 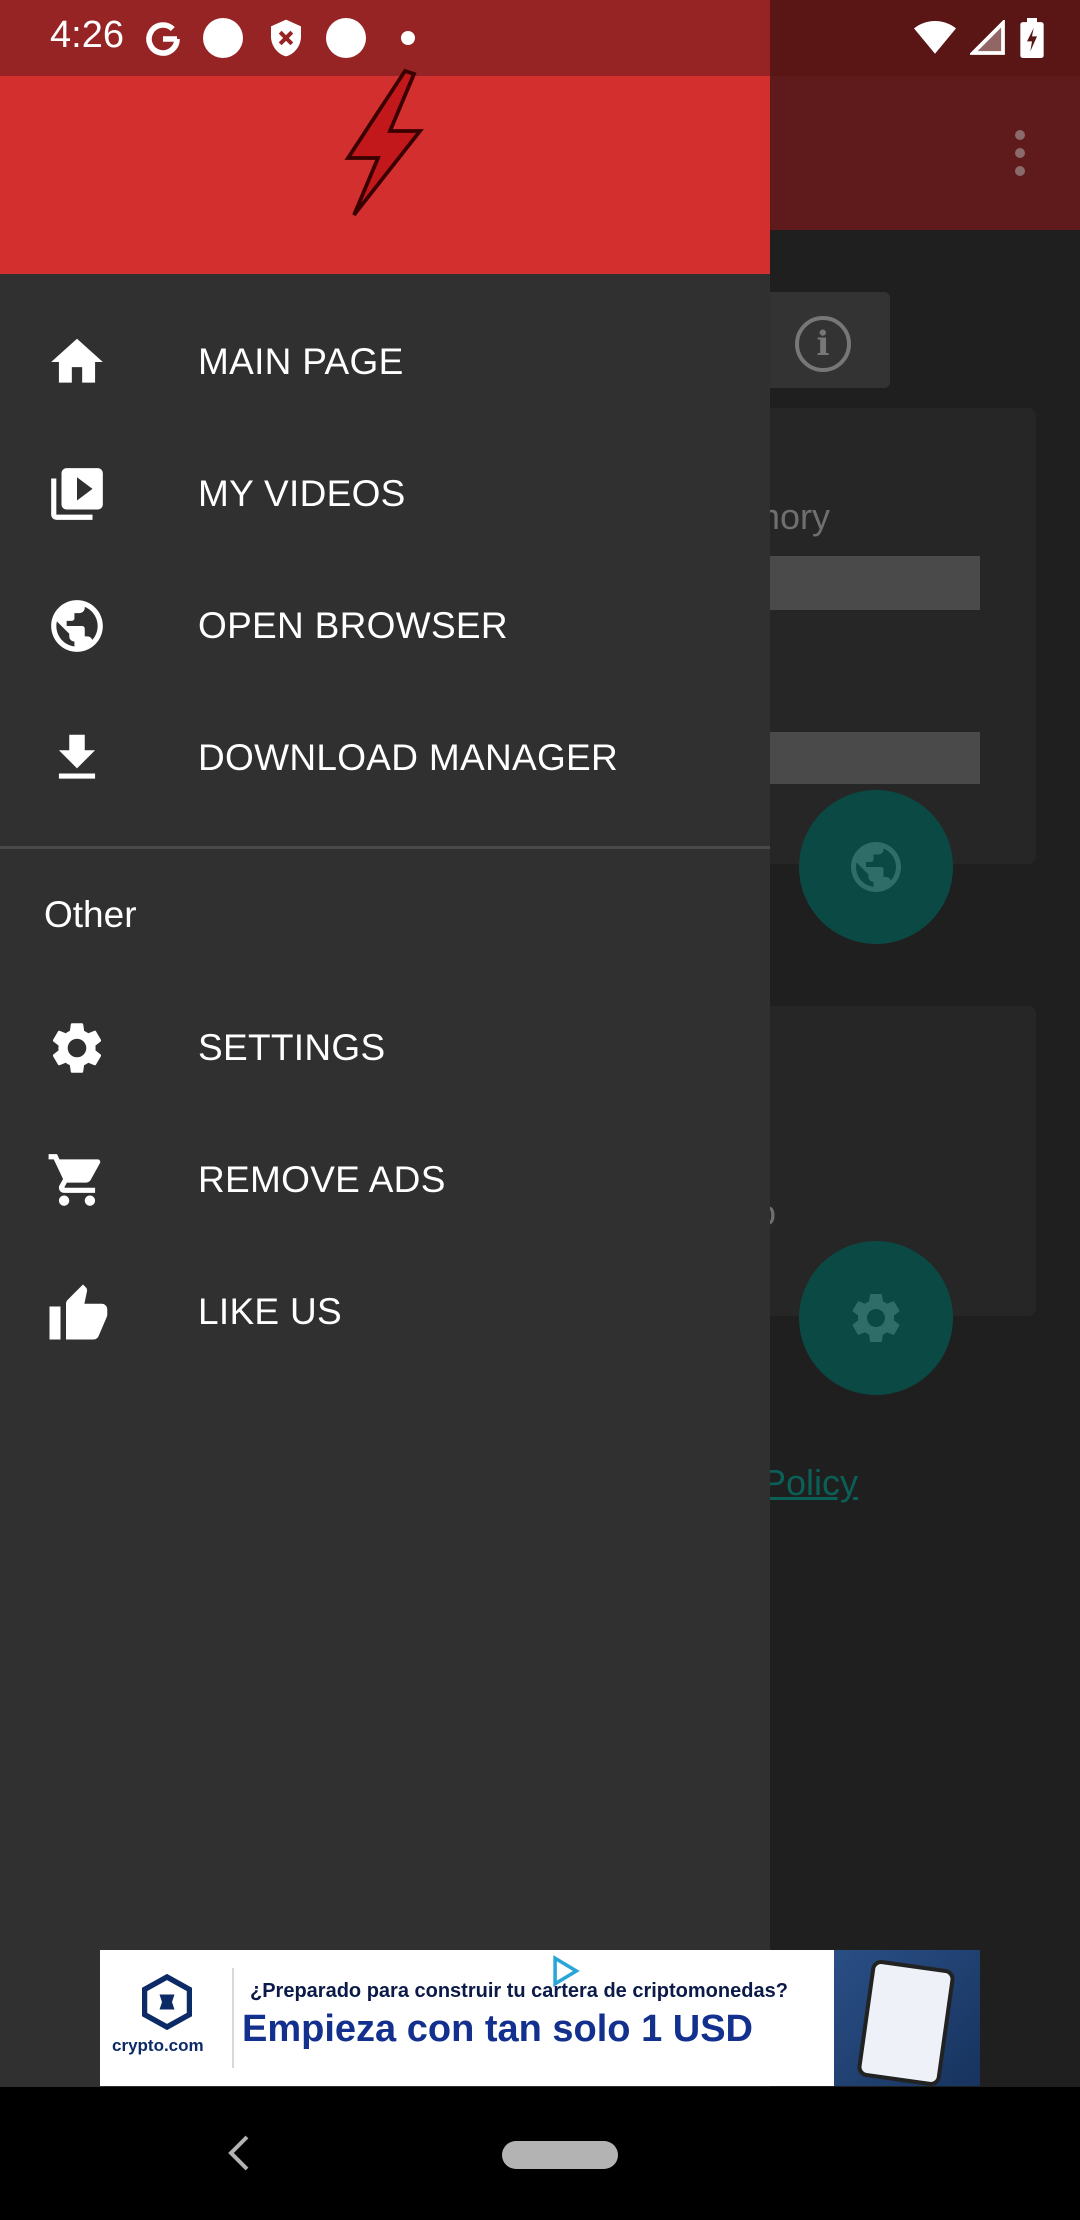 I want to click on browser-fab, so click(x=876, y=867).